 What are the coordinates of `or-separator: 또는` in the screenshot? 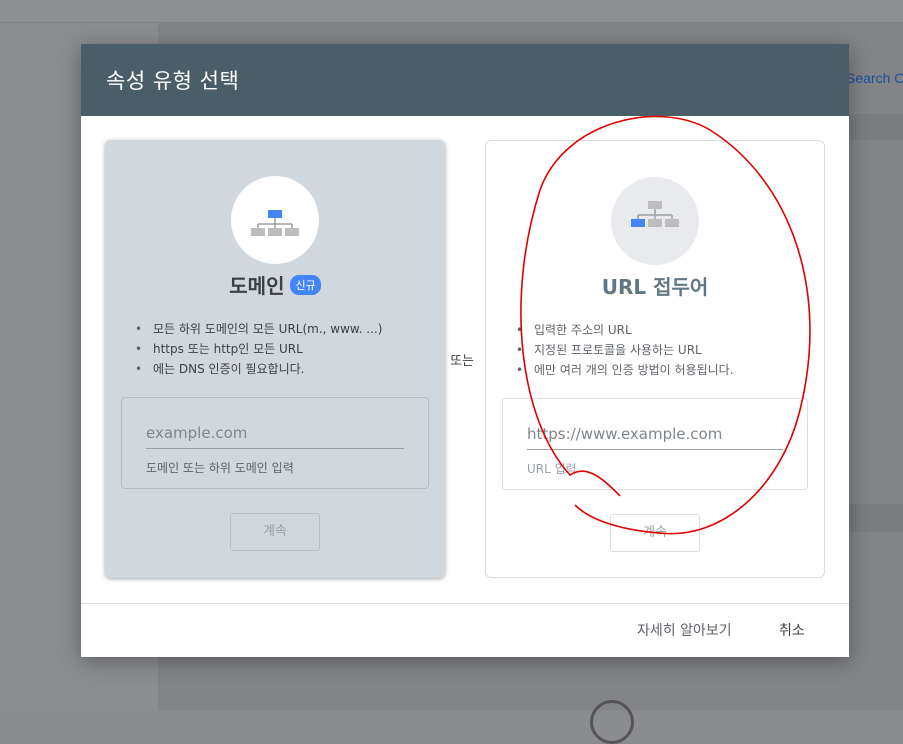 It's located at (462, 361).